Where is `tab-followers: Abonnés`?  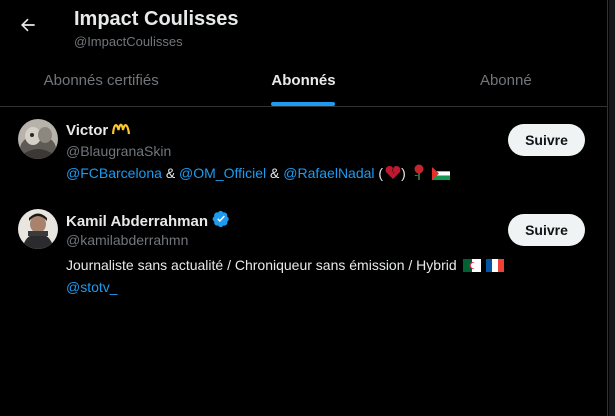
tab-followers: Abonnés is located at coordinates (303, 80).